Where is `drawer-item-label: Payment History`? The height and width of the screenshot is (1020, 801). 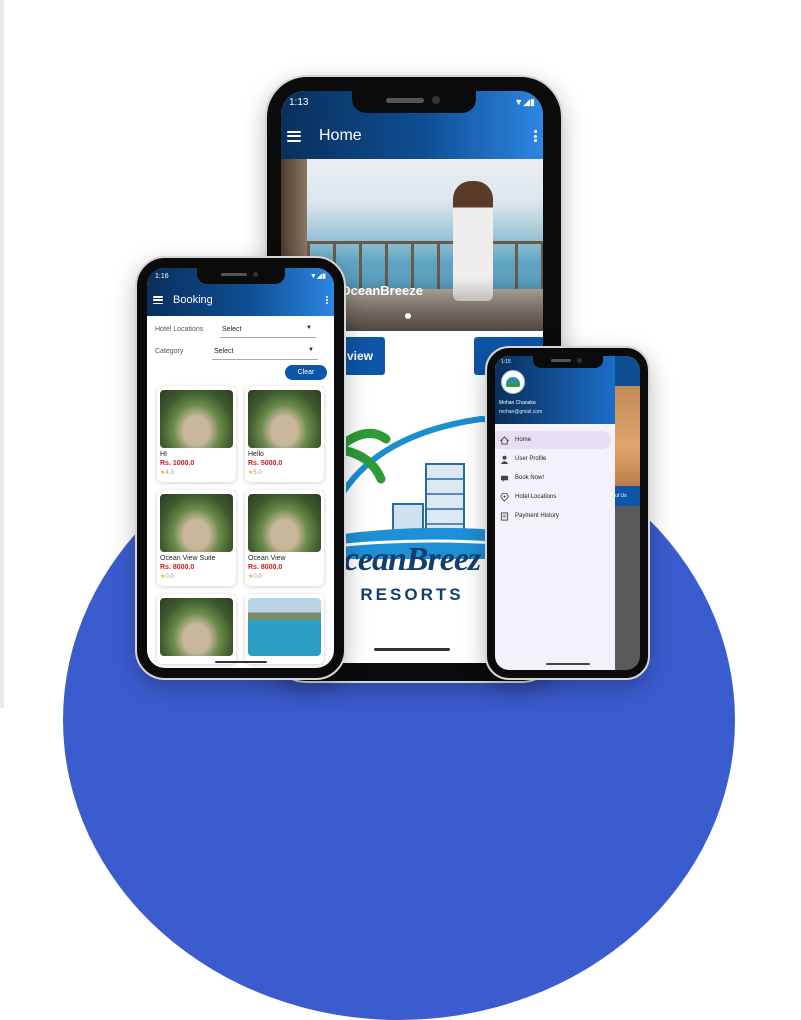 drawer-item-label: Payment History is located at coordinates (537, 516).